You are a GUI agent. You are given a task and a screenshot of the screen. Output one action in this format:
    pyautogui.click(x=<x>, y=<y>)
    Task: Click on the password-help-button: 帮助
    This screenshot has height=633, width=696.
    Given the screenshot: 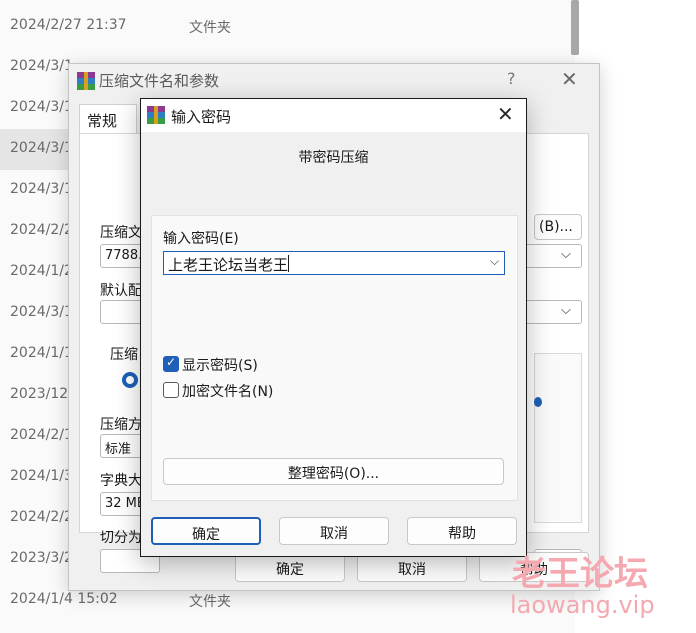 What is the action you would take?
    pyautogui.click(x=462, y=531)
    